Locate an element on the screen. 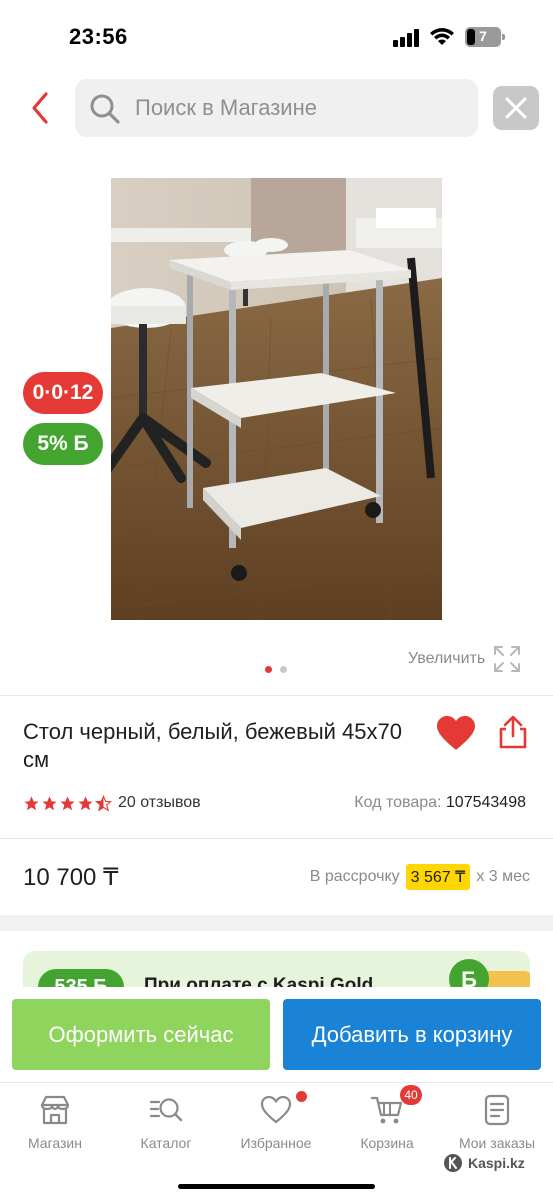 Image resolution: width=553 pixels, height=1200 pixels. close-search-button is located at coordinates (516, 108).